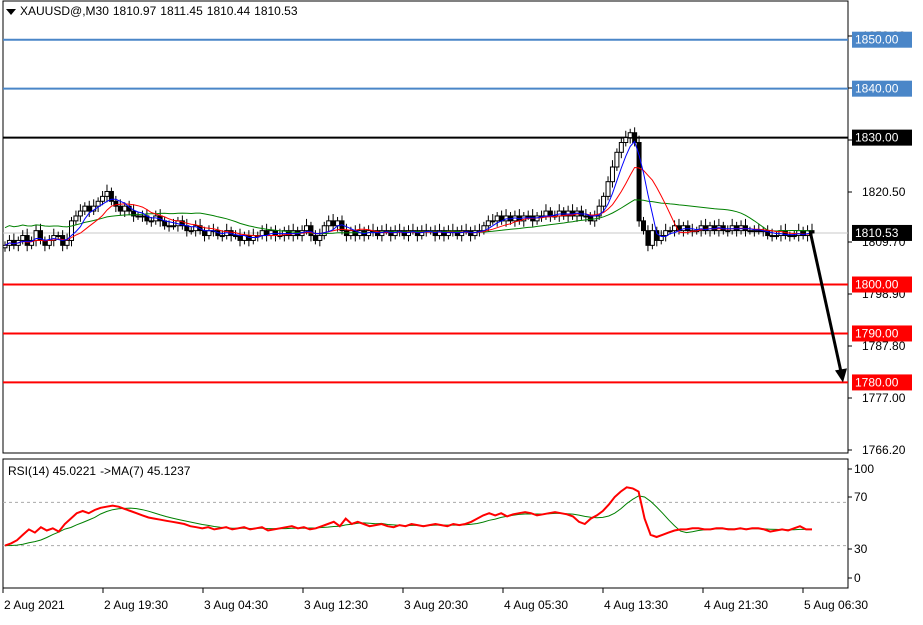  I want to click on rsi-ma-line, so click(408, 521).